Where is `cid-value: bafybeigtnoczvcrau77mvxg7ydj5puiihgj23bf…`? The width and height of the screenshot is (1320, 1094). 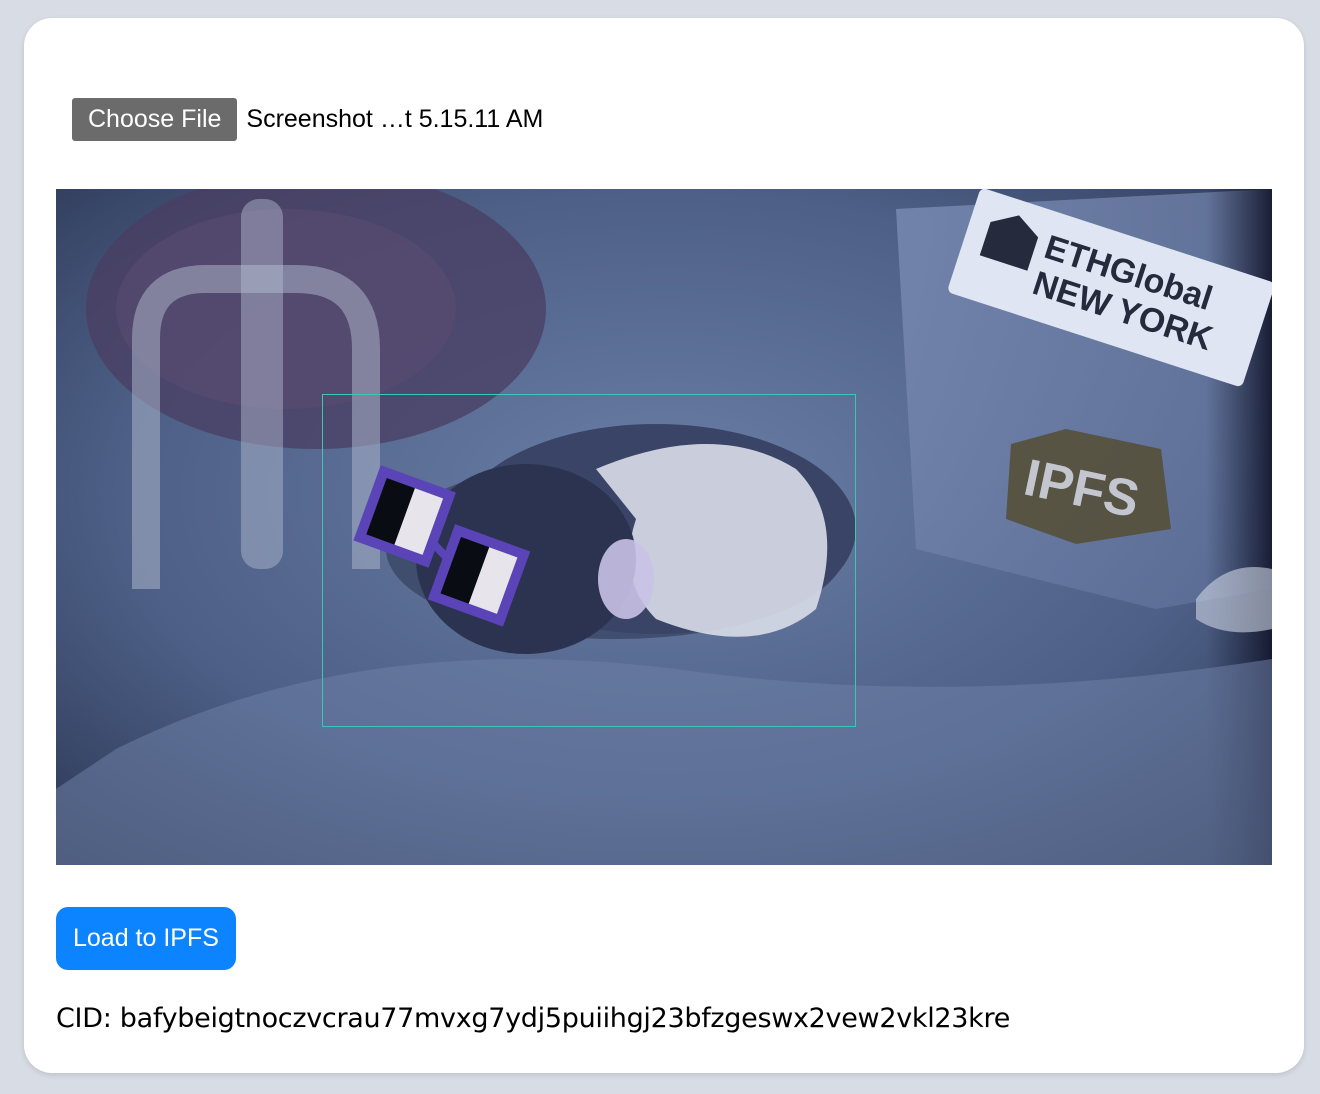
cid-value: bafybeigtnoczvcrau77mvxg7ydj5puiihgj23bf… is located at coordinates (565, 1018).